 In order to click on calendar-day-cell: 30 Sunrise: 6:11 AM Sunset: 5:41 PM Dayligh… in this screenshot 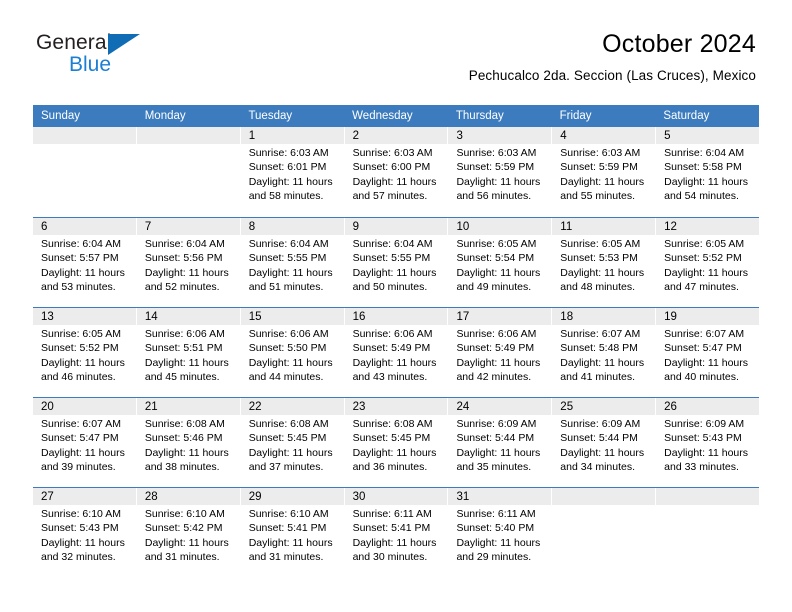, I will do `click(397, 532)`.